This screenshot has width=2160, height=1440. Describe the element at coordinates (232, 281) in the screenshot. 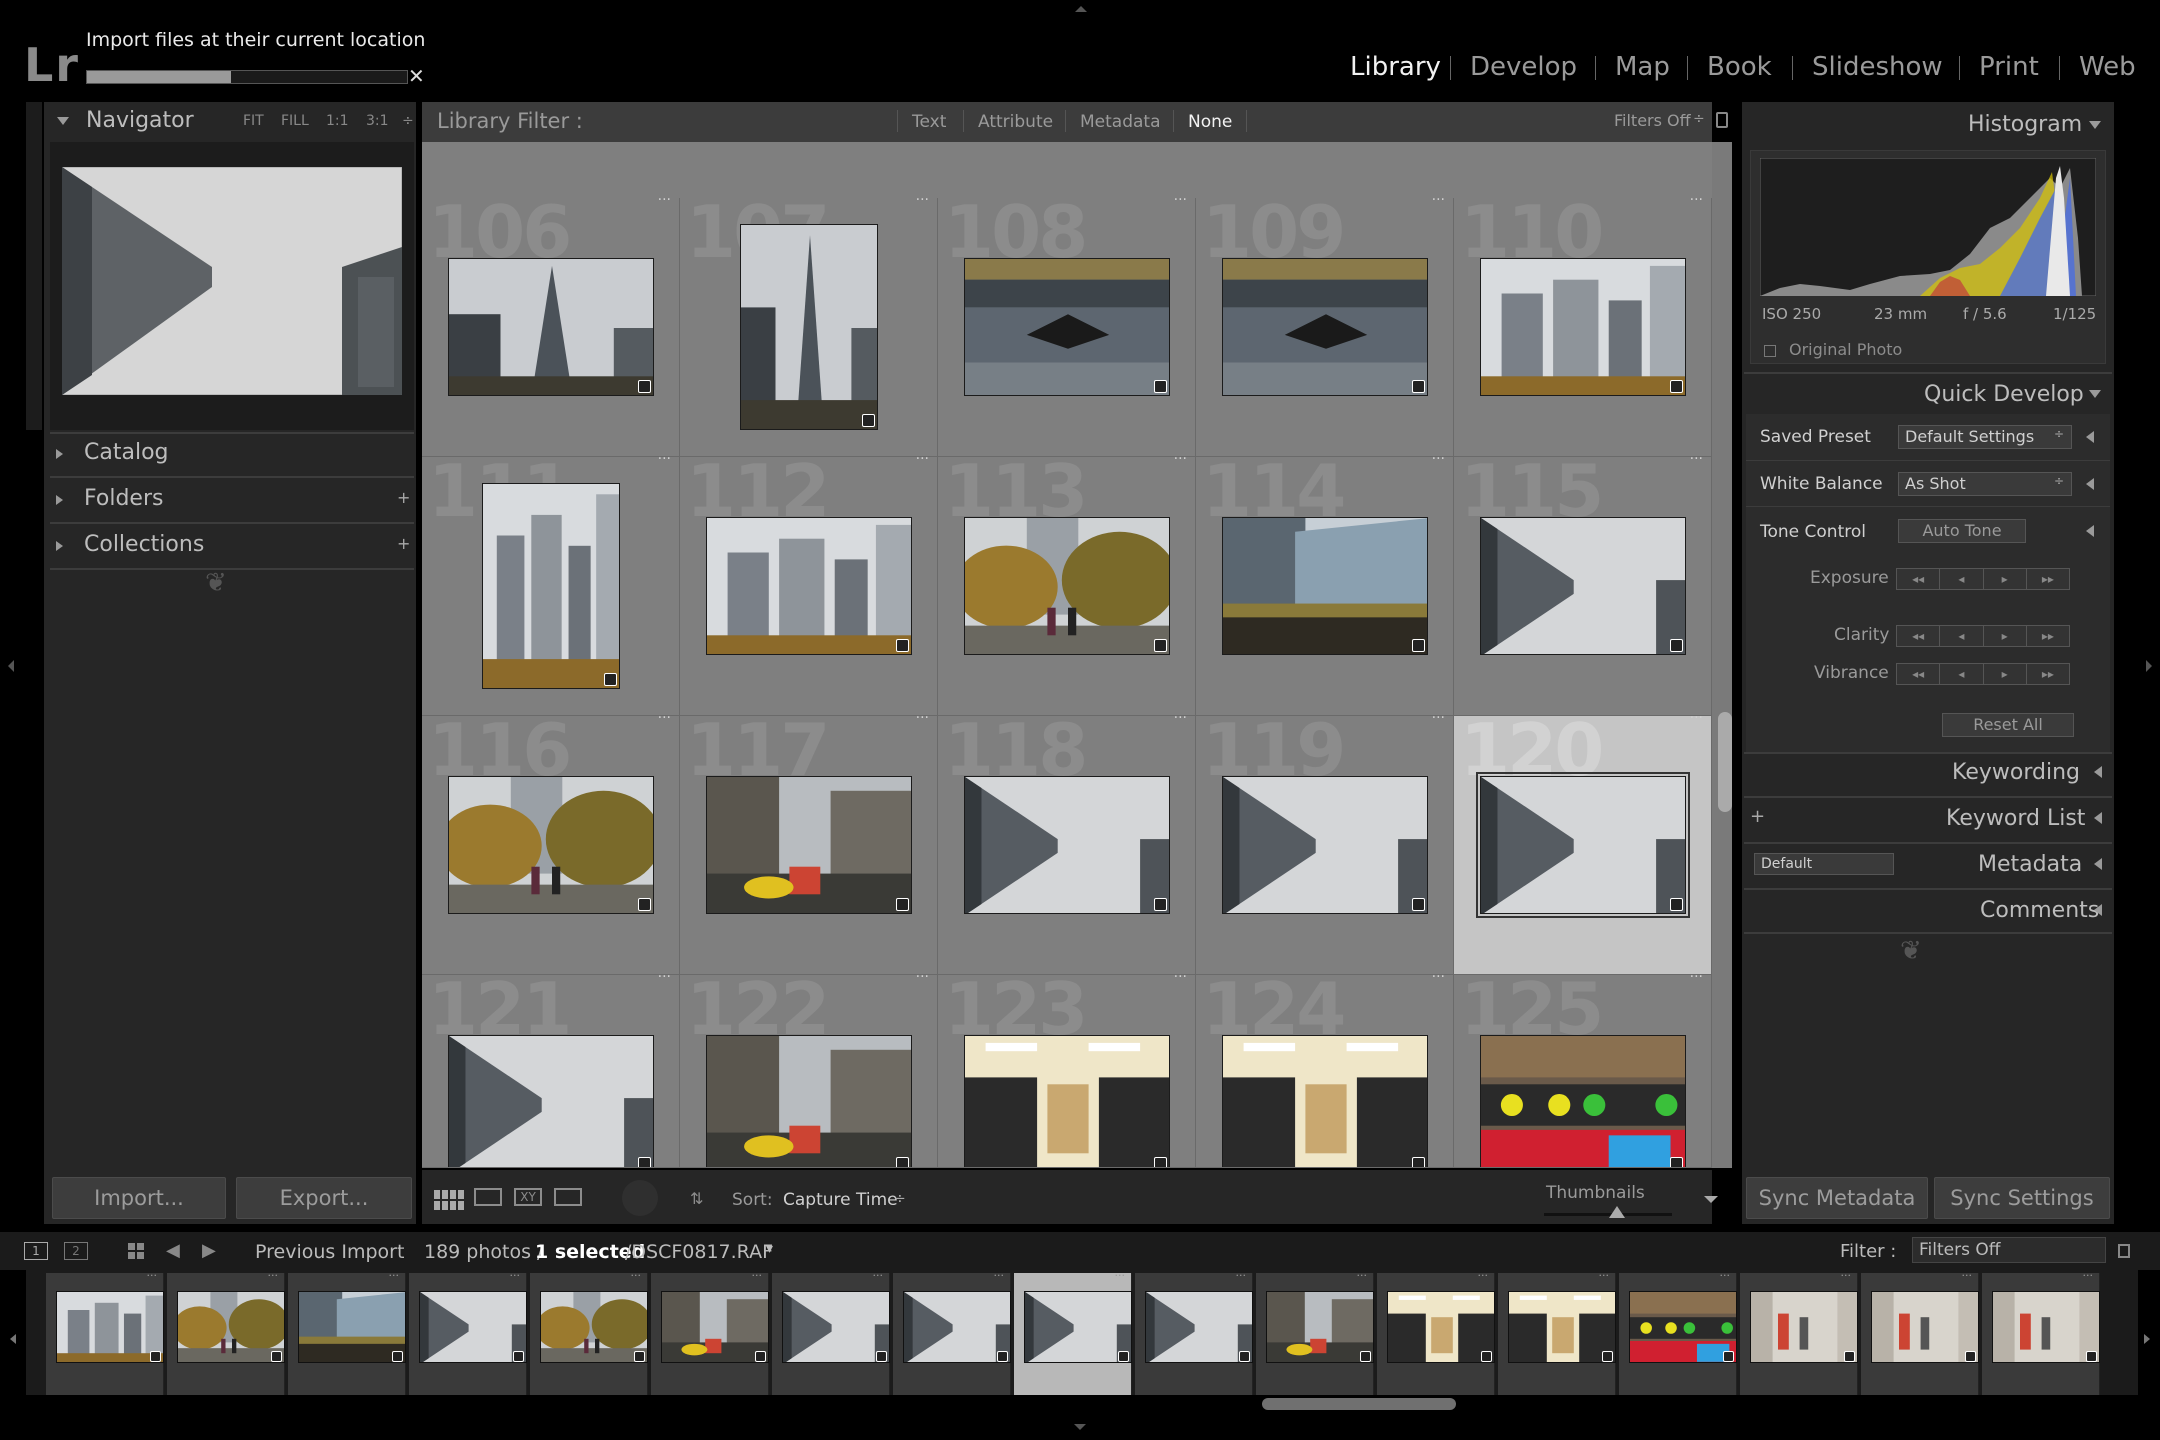

I see `navigator-preview` at that location.